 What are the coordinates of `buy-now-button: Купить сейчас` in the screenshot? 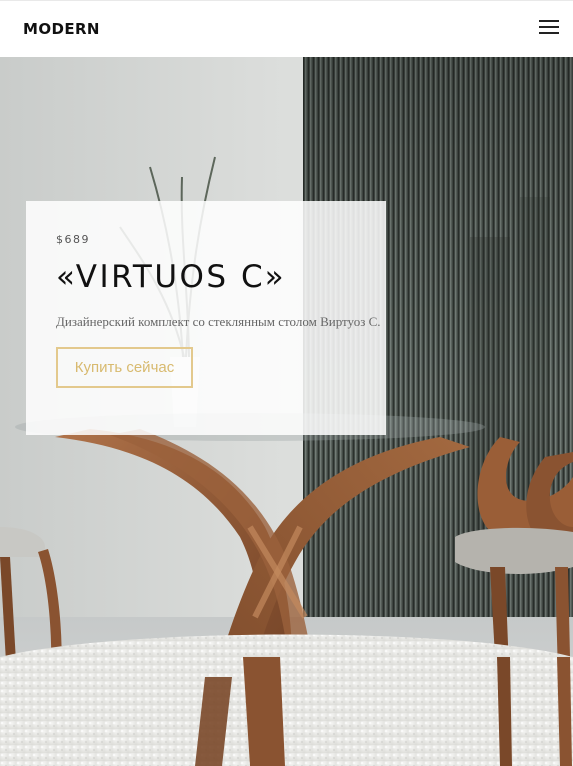 It's located at (124, 367).